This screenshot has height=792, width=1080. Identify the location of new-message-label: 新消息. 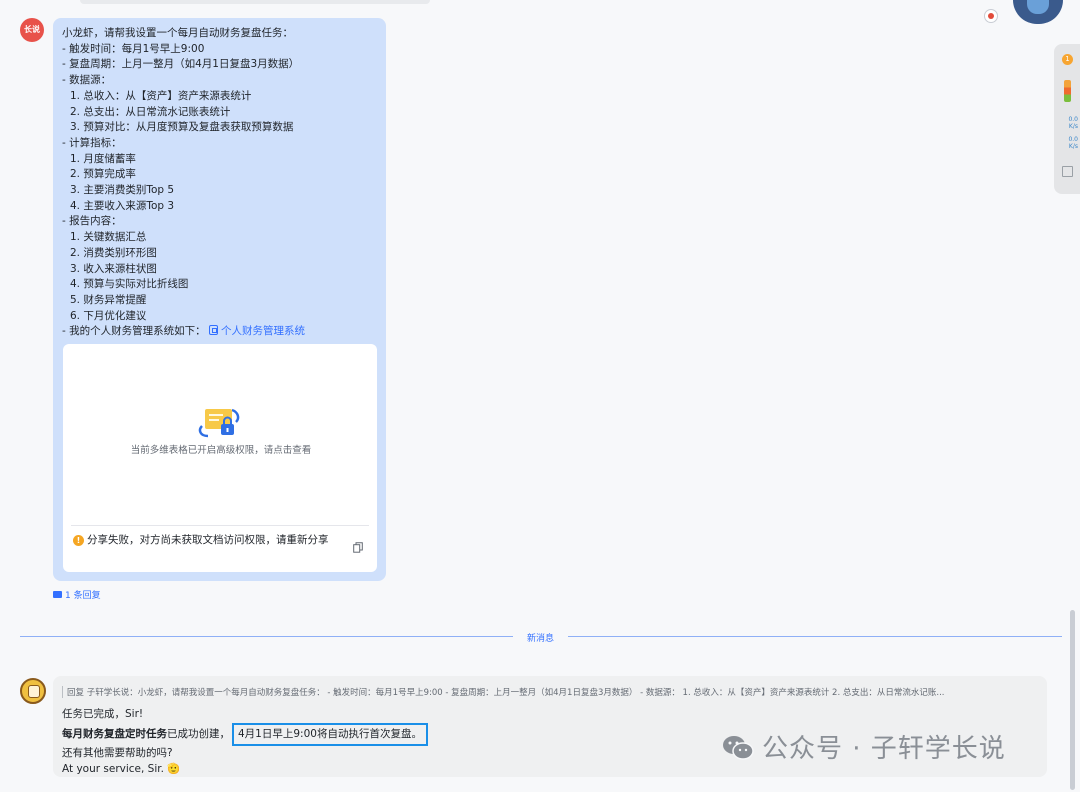
(540, 639).